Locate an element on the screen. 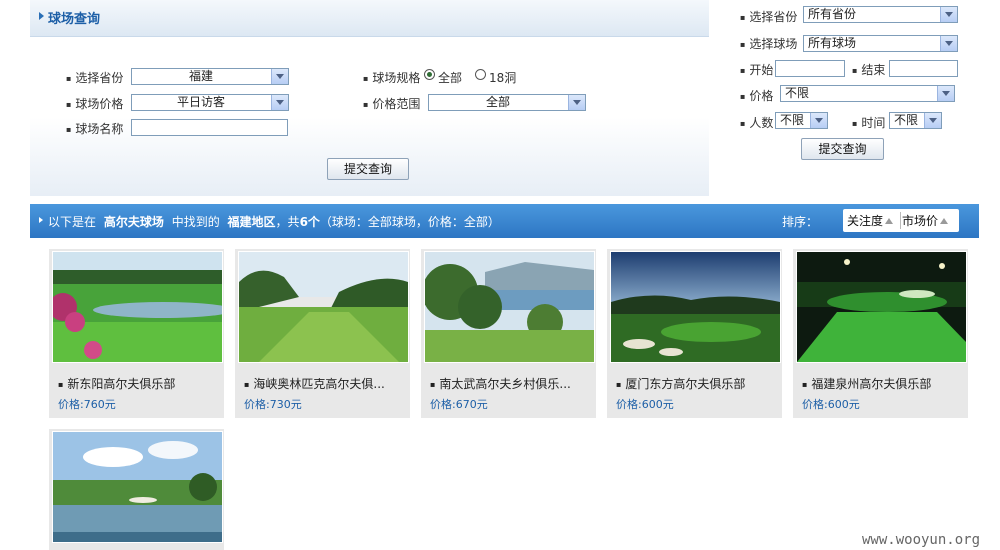  course-name-input is located at coordinates (209, 127).